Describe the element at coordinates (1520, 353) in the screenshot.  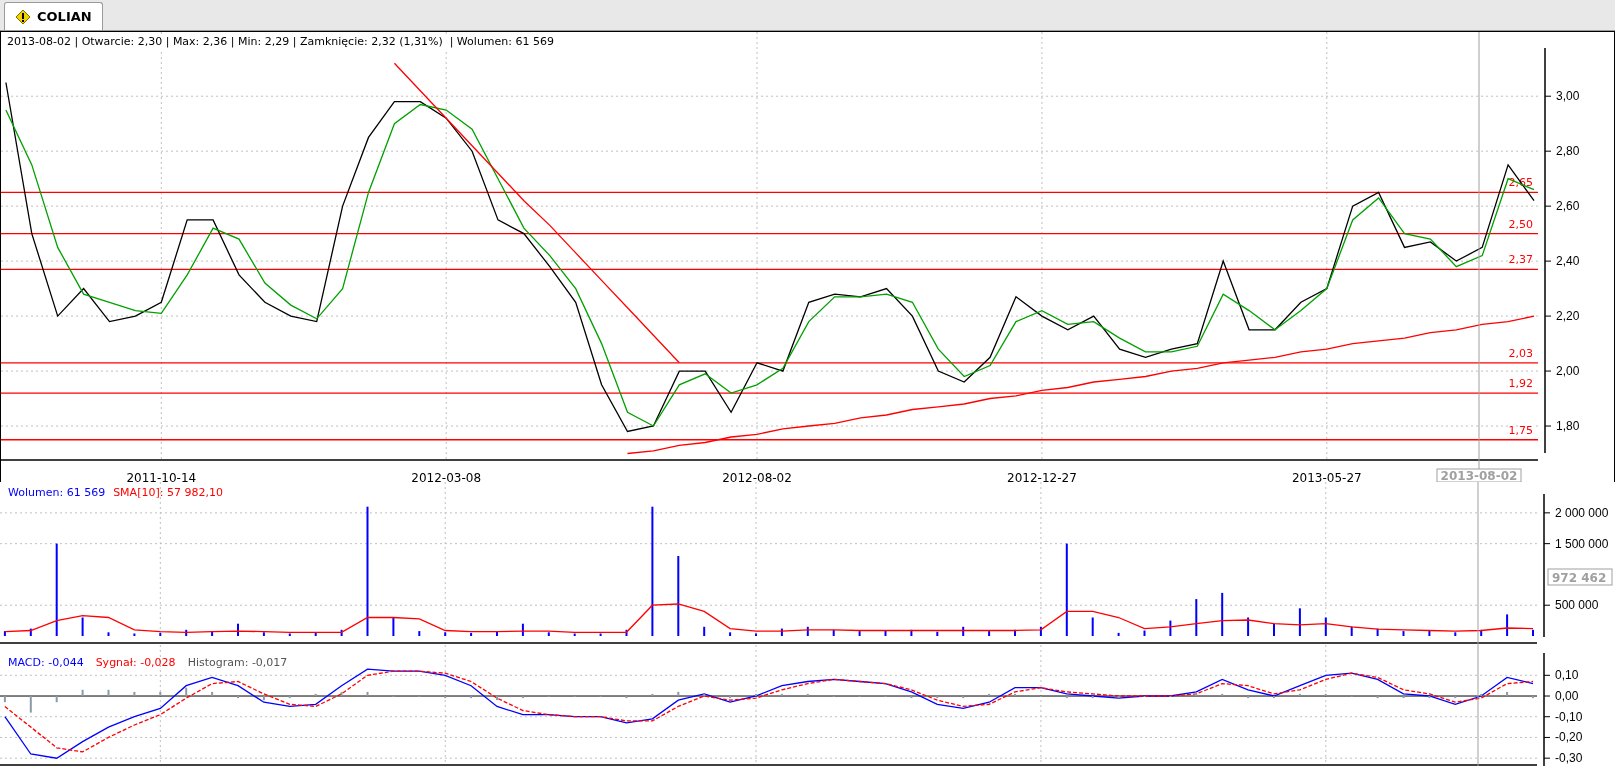
I see `level-label: 2,03` at that location.